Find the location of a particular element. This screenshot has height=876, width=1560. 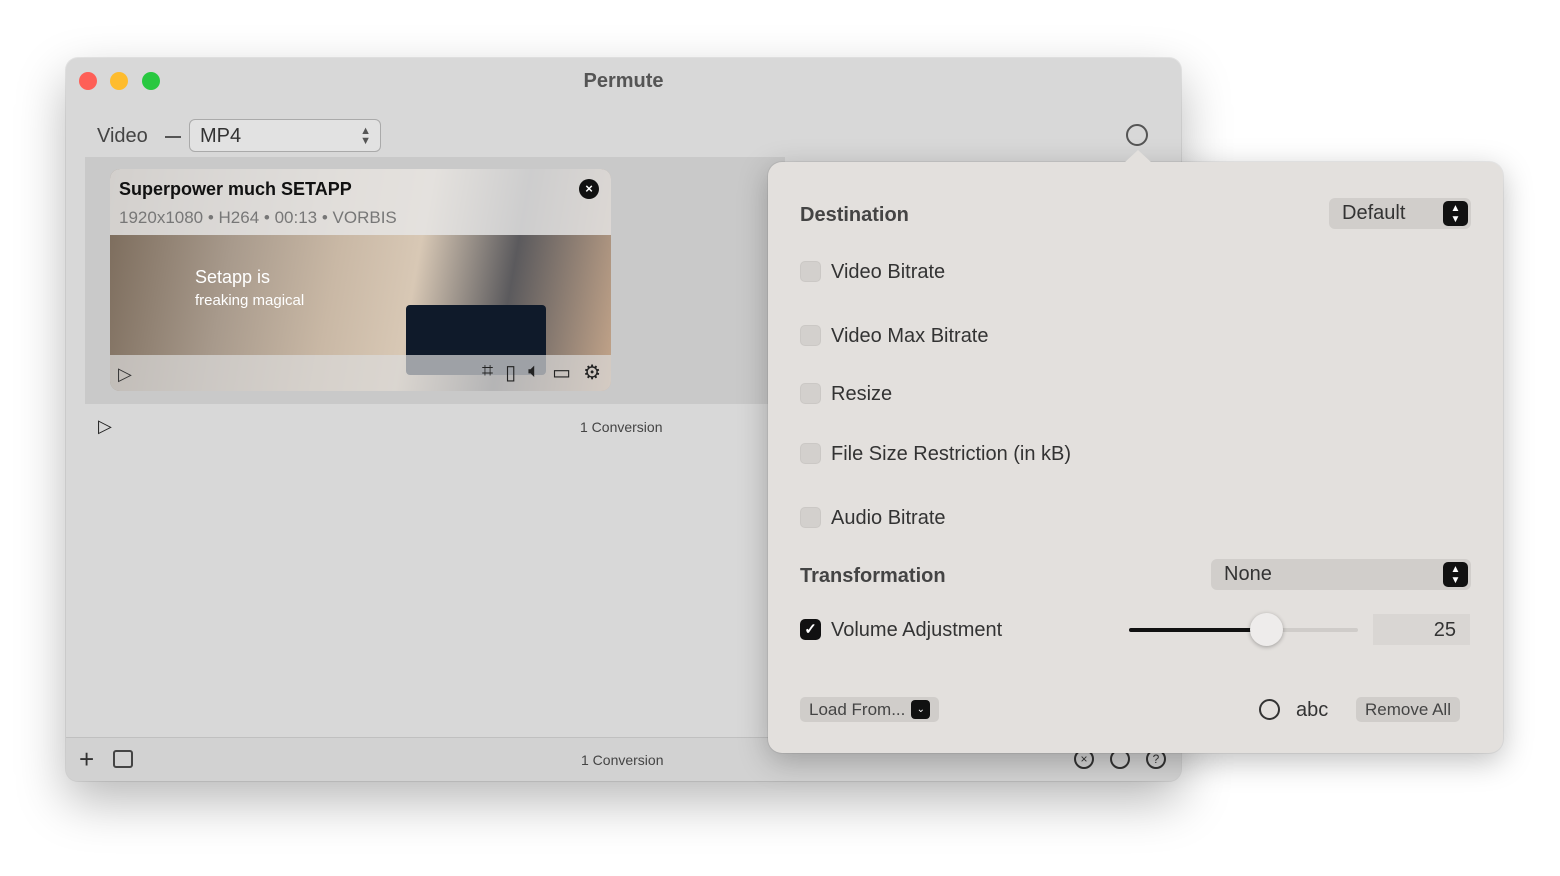

video-bitrate-checkbox is located at coordinates (810, 271).